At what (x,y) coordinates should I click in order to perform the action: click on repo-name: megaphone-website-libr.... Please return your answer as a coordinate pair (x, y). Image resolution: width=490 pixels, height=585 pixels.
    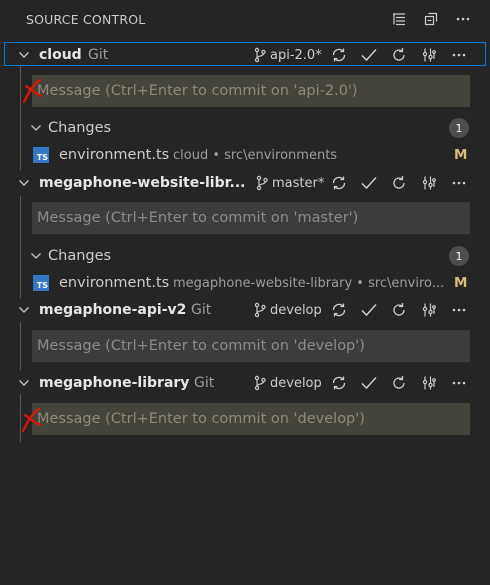
    Looking at the image, I should click on (142, 183).